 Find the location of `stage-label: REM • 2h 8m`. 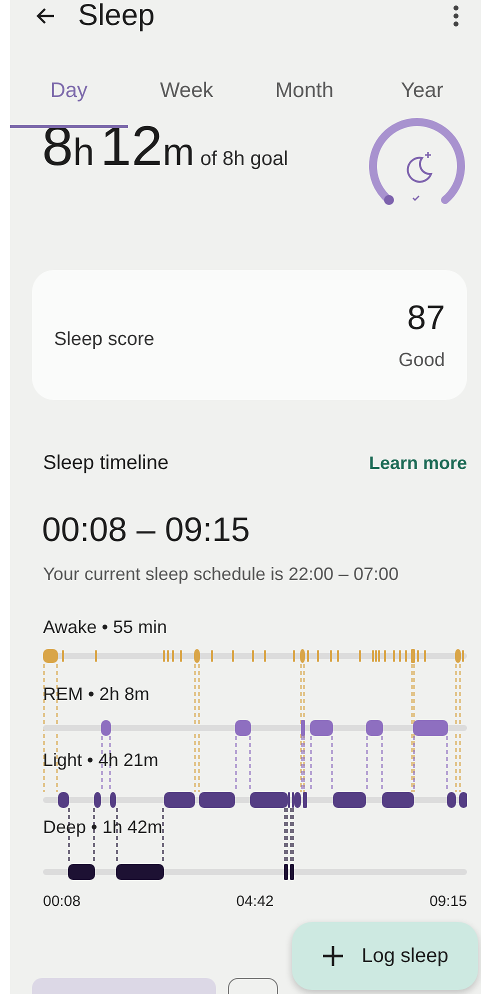

stage-label: REM • 2h 8m is located at coordinates (96, 694).